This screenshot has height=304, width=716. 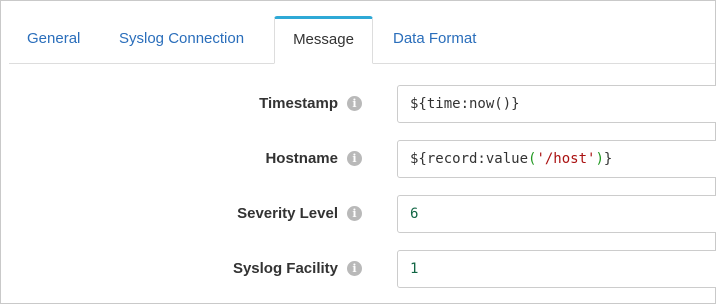 What do you see at coordinates (469, 159) in the screenshot?
I see `expression-prefix: ${record:value` at bounding box center [469, 159].